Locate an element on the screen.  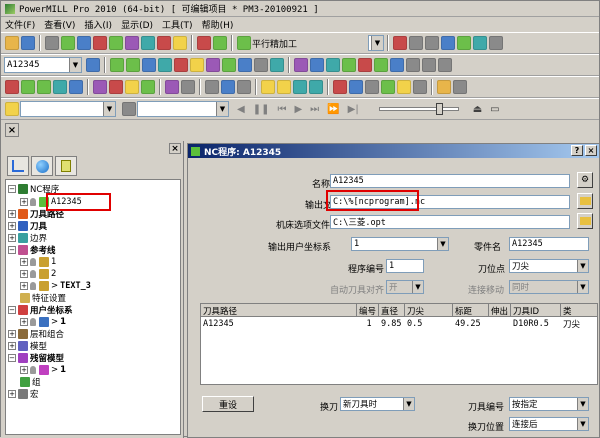
column-header-diameter: 直径 is located at coordinates (392, 310).